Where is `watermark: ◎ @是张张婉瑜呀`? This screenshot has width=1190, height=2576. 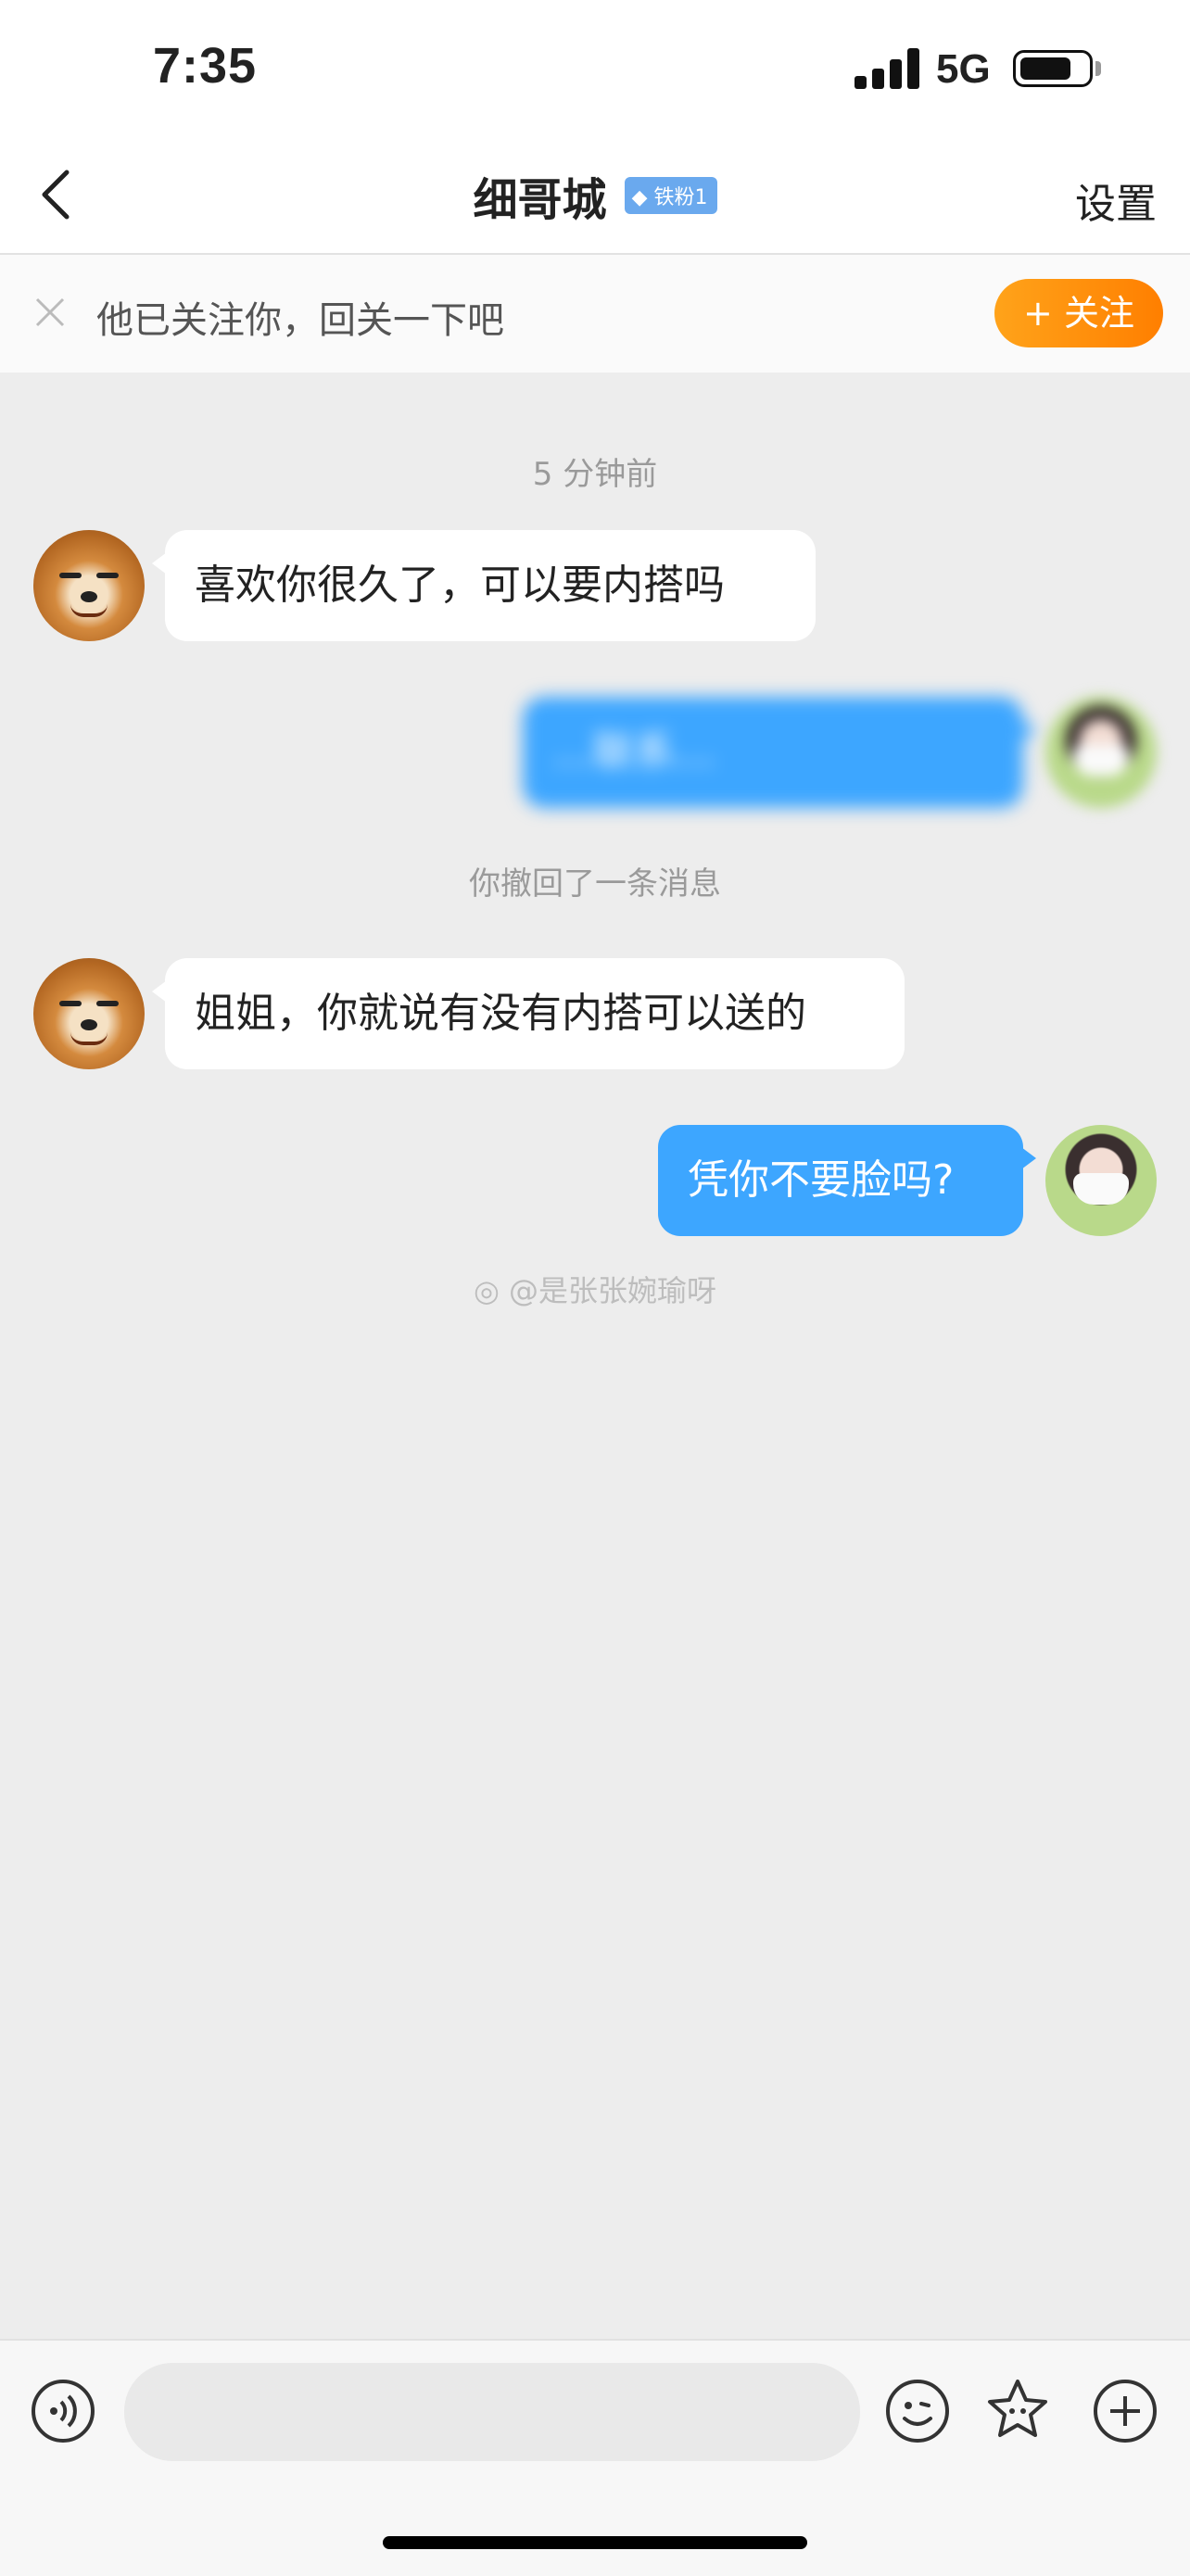
watermark: ◎ @是张张婉瑜呀 is located at coordinates (595, 1289).